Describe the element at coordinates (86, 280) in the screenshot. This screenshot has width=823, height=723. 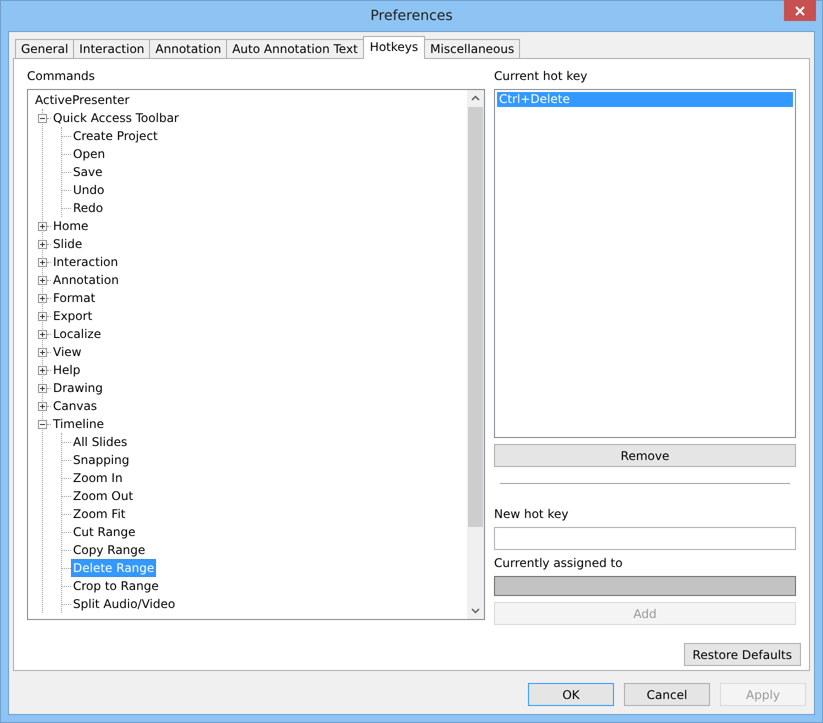
I see `tree-item: Annotation` at that location.